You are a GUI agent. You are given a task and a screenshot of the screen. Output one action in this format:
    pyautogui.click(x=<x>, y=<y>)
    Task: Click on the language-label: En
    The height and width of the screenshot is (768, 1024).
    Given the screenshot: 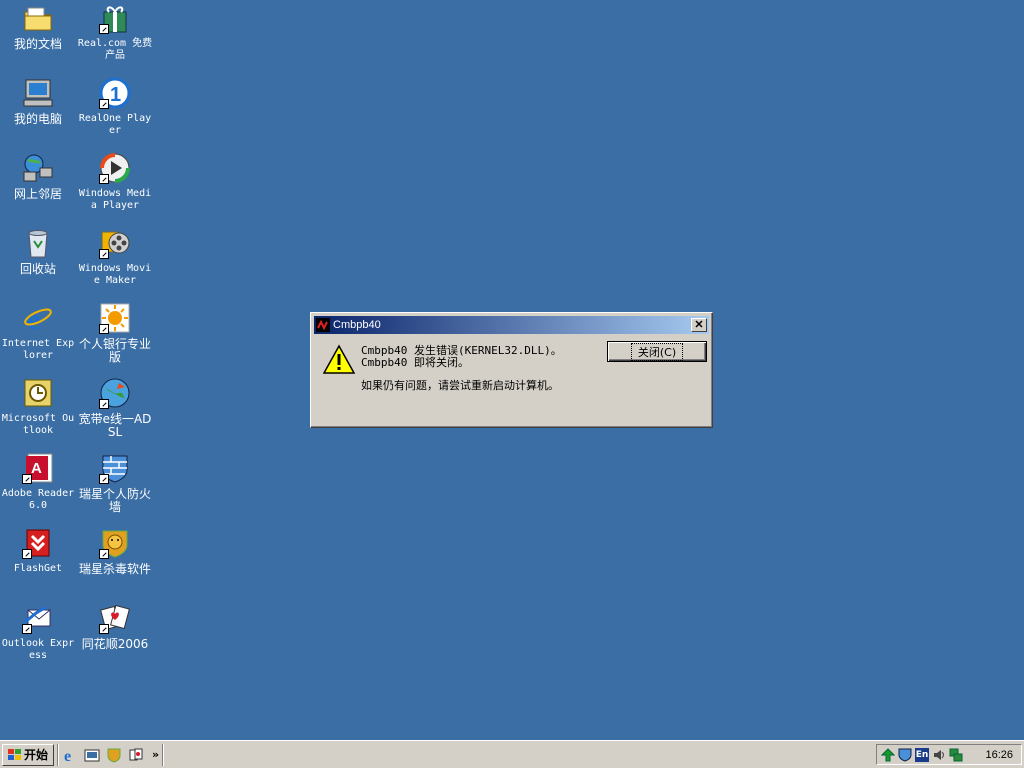 What is the action you would take?
    pyautogui.click(x=922, y=754)
    